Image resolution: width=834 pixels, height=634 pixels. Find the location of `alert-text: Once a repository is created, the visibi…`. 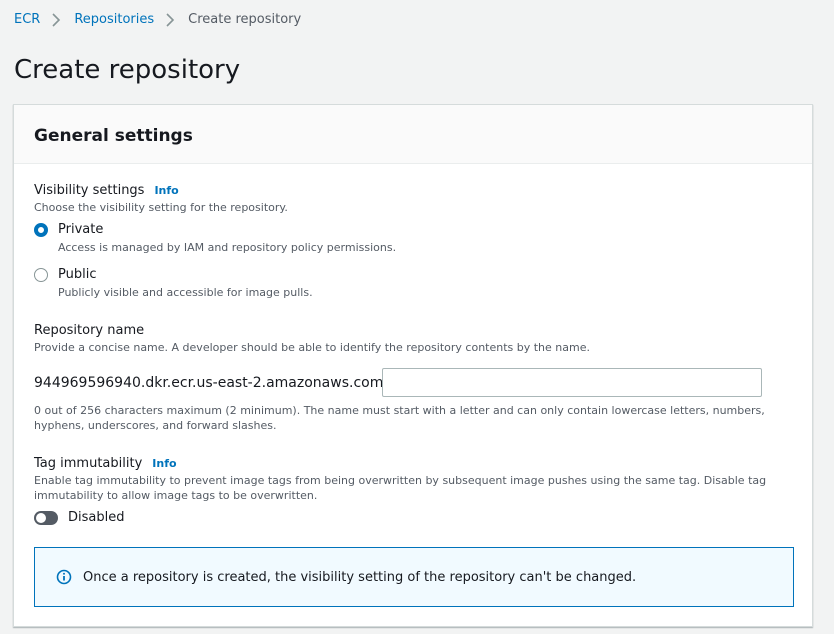

alert-text: Once a repository is created, the visibi… is located at coordinates (360, 577).